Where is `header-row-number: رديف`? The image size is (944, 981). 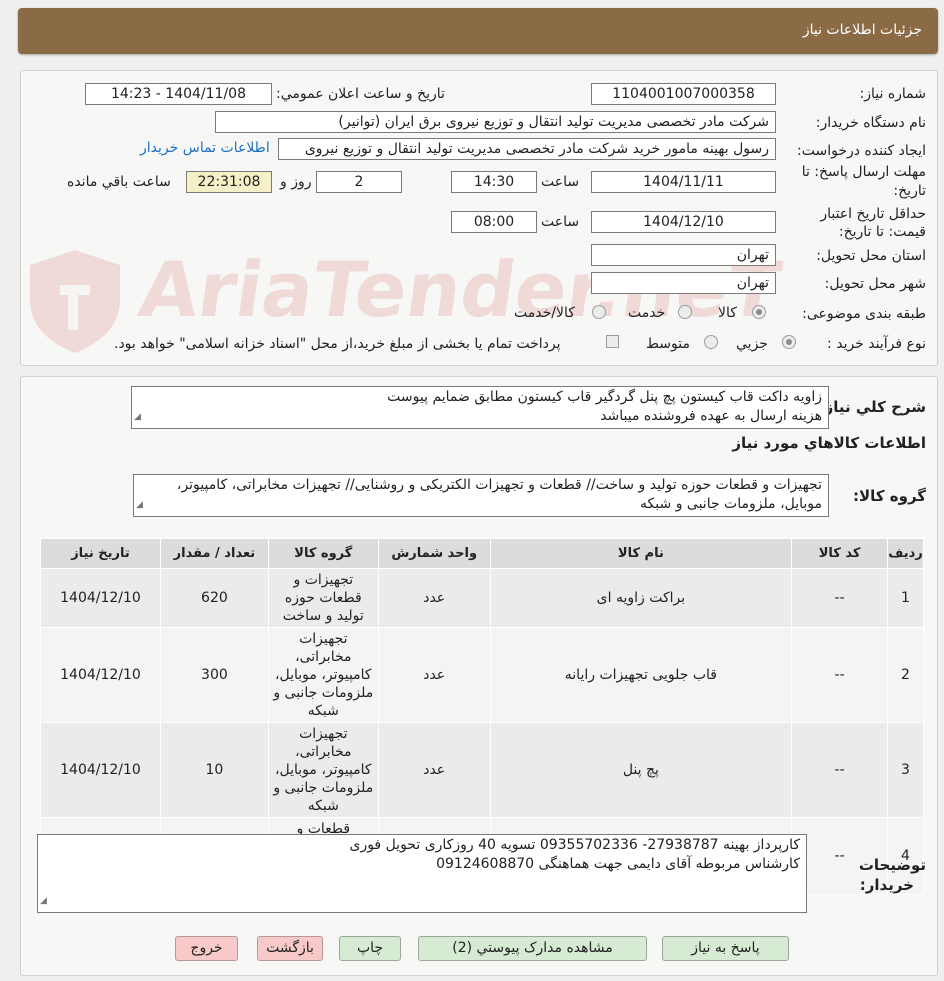
header-row-number: رديف is located at coordinates (905, 553).